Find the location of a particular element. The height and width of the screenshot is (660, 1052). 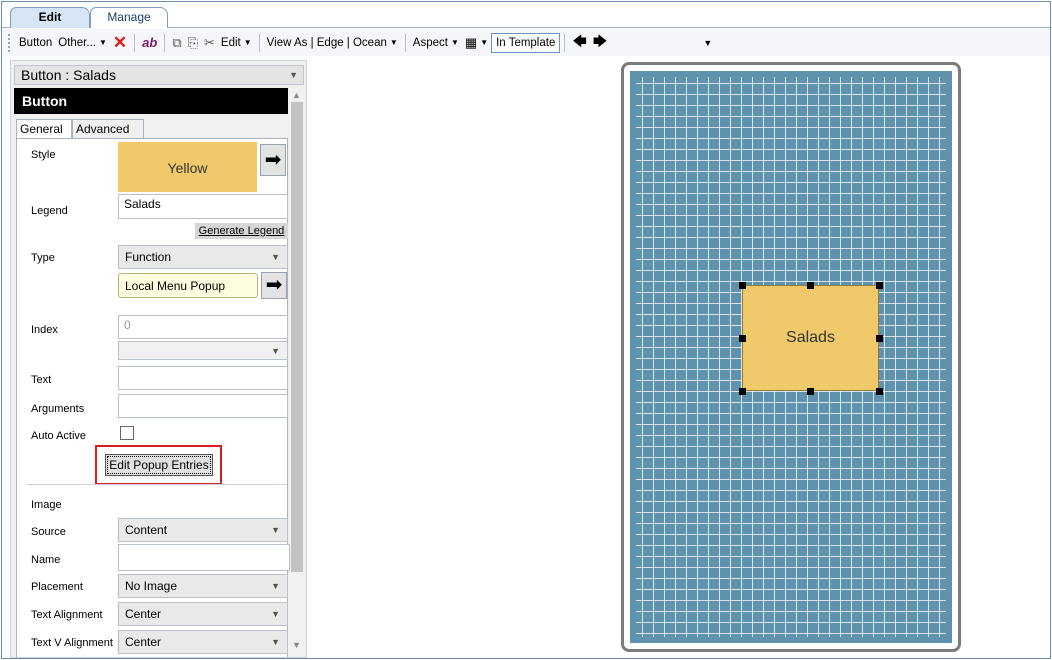

aspect-dropdown: Aspect ▼ is located at coordinates (436, 43).